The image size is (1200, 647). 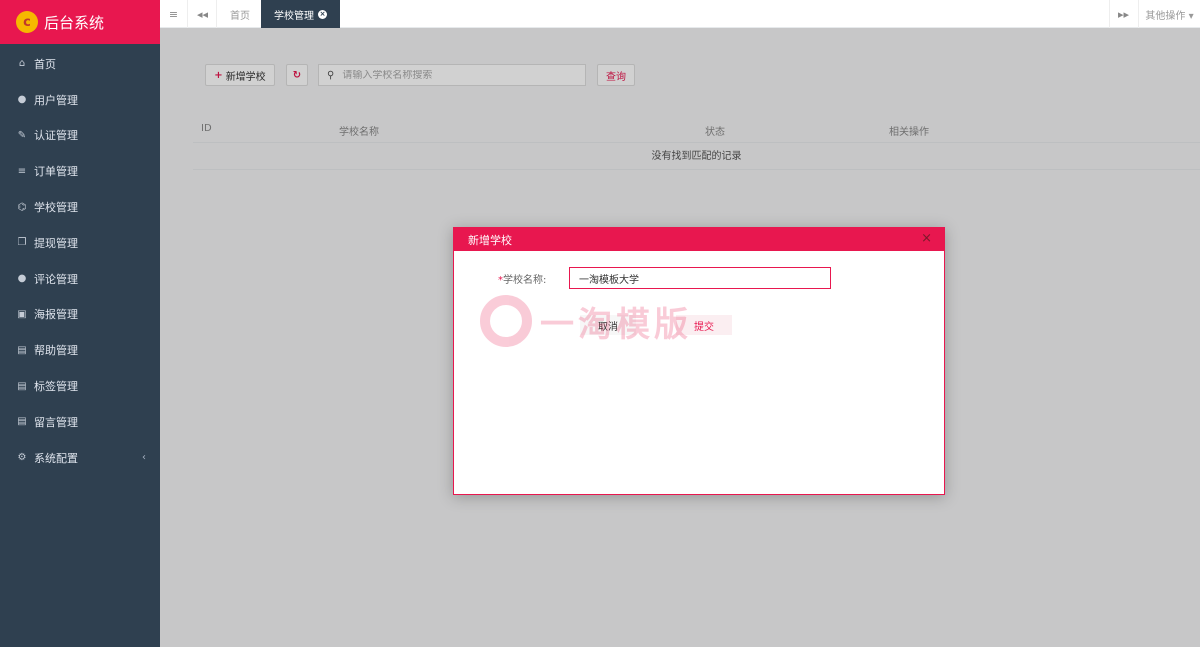 What do you see at coordinates (56, 351) in the screenshot?
I see `sidebar-item-label: 帮助管理` at bounding box center [56, 351].